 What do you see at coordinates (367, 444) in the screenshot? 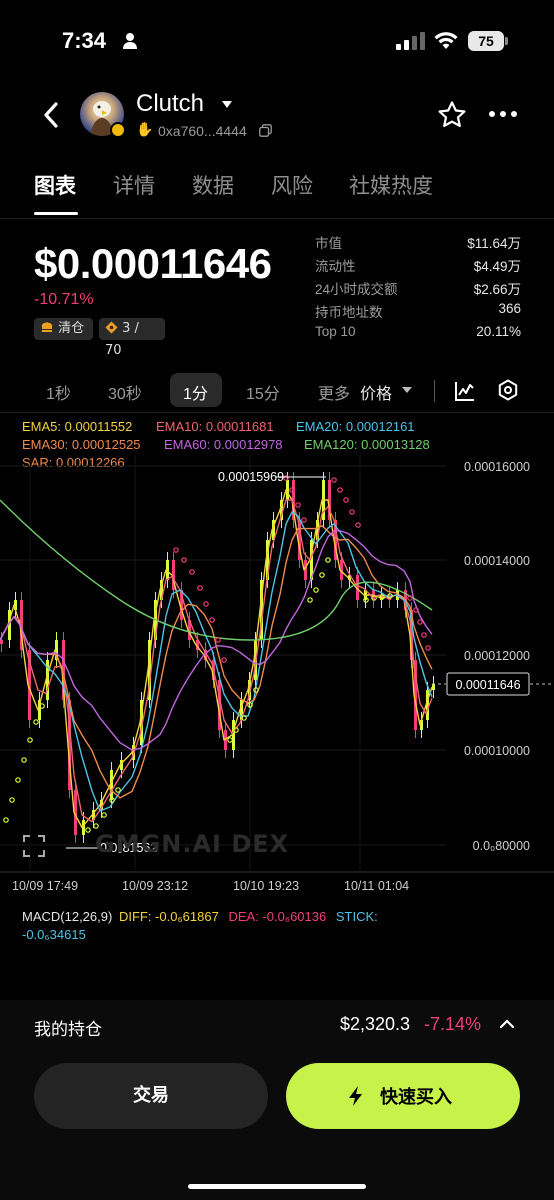
I see `ema120-label: EMA120: 0.00013128` at bounding box center [367, 444].